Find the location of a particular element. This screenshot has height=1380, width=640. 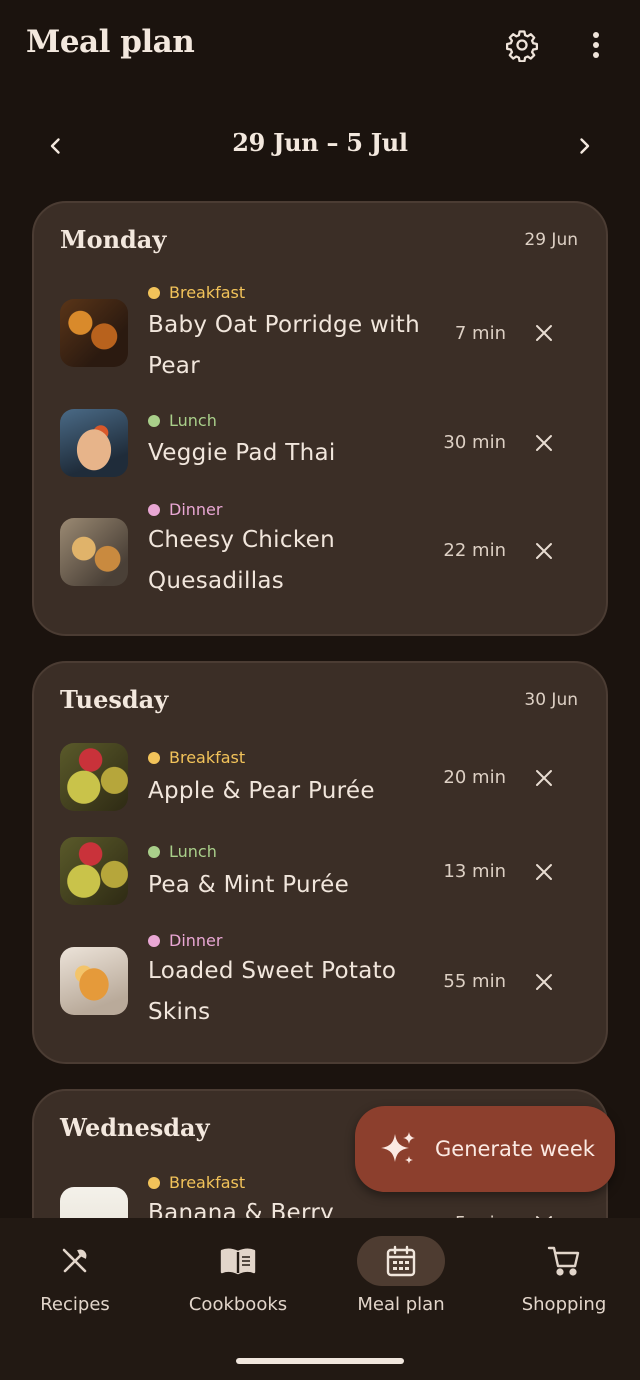

meal-item: Dinner Cheesy Chicken Quesadillas 22 min is located at coordinates (320, 550).